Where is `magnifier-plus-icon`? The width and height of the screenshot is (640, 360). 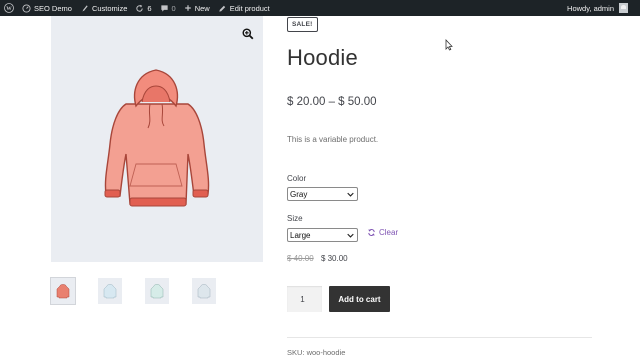 magnifier-plus-icon is located at coordinates (248, 34).